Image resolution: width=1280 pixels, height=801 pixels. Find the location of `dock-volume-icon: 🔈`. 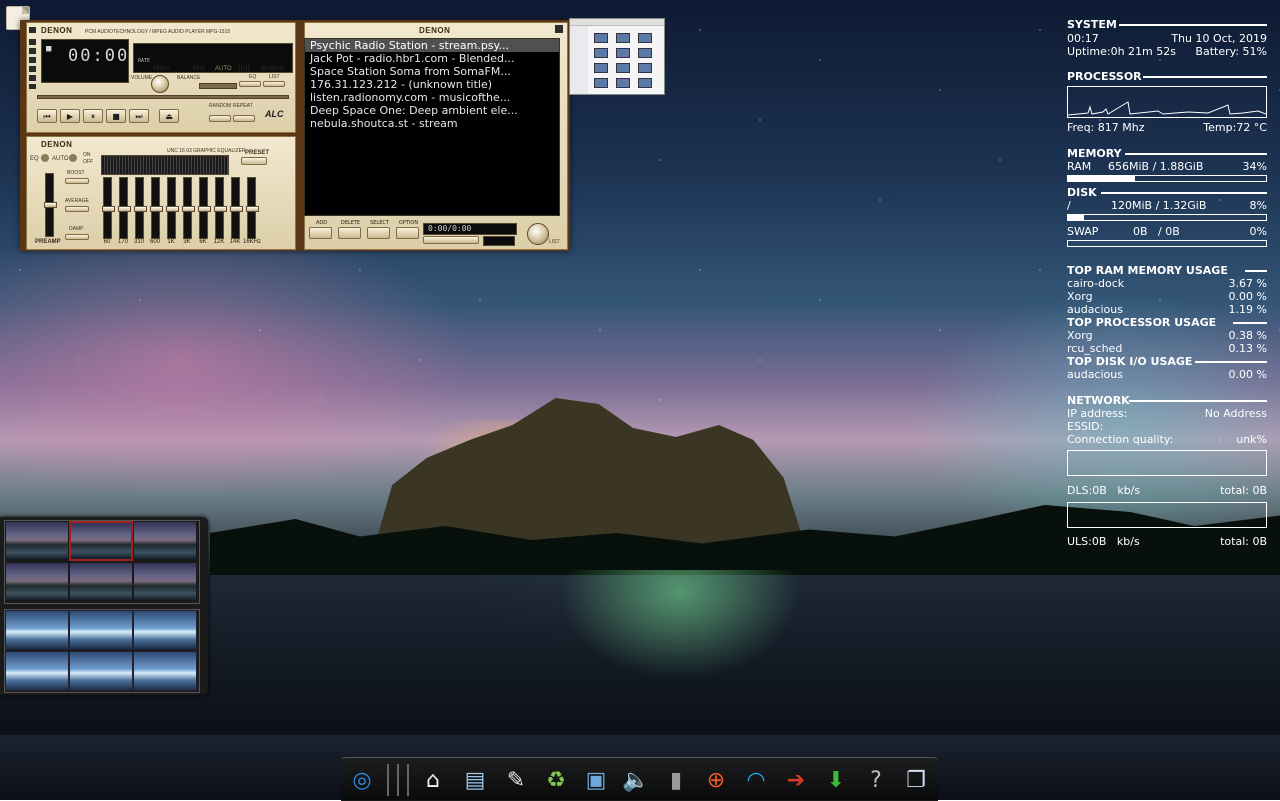

dock-volume-icon: 🔈 is located at coordinates (636, 780).